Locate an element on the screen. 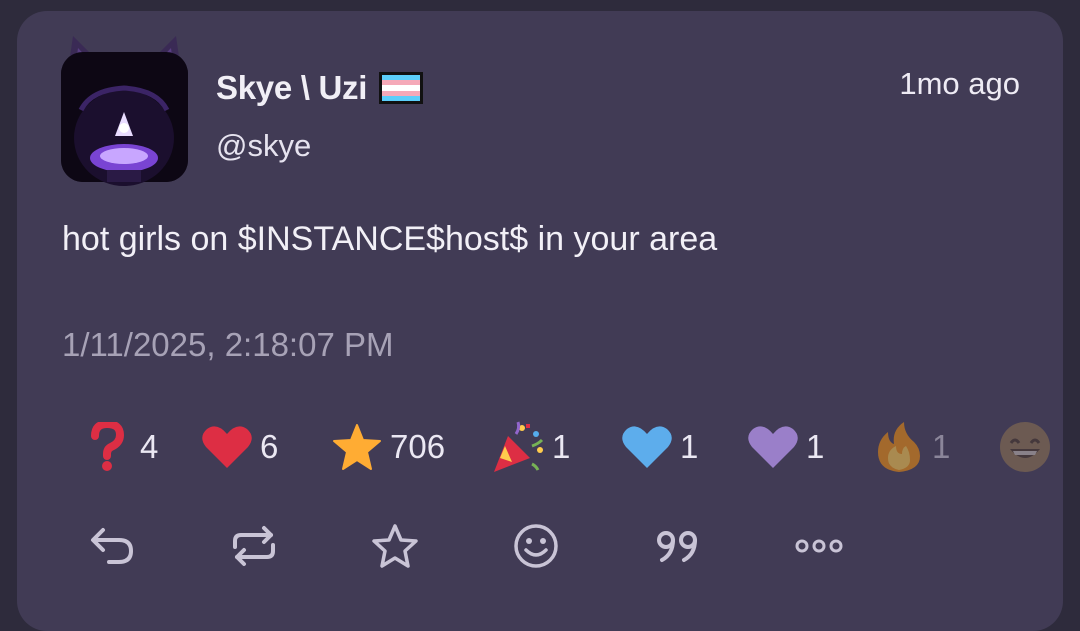 The width and height of the screenshot is (1080, 631). reaction-party-popper: 1 is located at coordinates (531, 447).